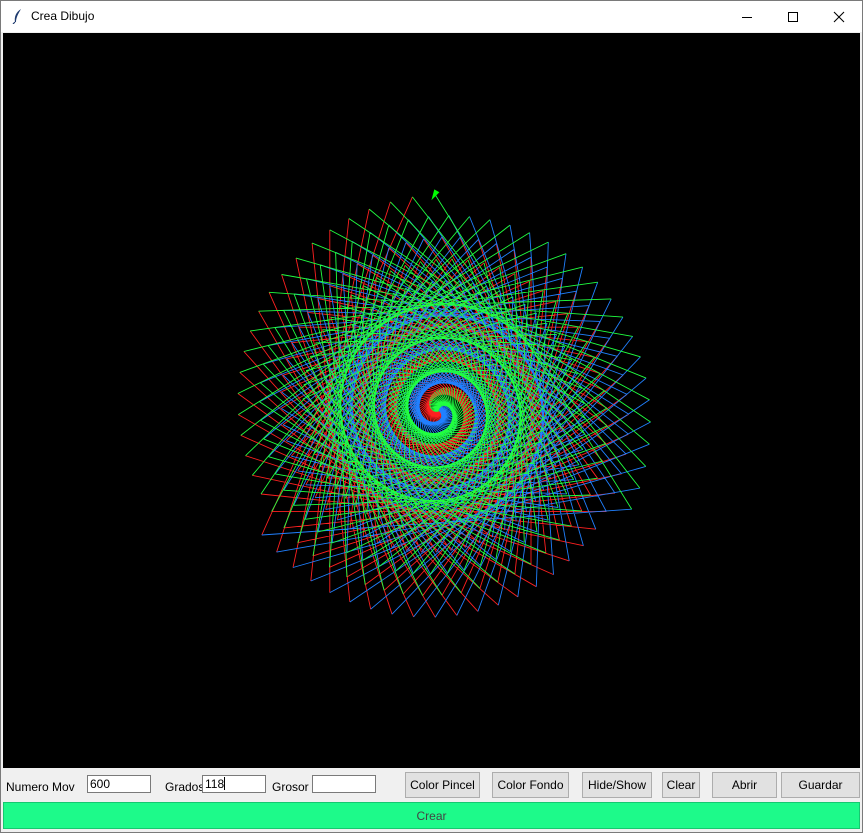 Image resolution: width=863 pixels, height=833 pixels. What do you see at coordinates (16, 16) in the screenshot?
I see `feather-icon` at bounding box center [16, 16].